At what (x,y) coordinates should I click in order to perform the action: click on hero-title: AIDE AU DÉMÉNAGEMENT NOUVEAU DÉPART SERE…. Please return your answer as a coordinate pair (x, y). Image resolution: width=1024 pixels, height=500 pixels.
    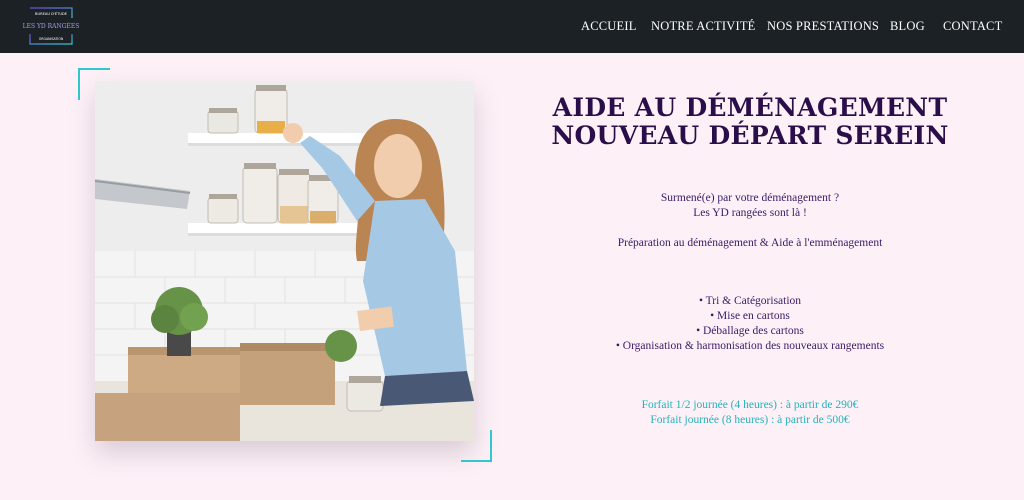
    Looking at the image, I should click on (750, 122).